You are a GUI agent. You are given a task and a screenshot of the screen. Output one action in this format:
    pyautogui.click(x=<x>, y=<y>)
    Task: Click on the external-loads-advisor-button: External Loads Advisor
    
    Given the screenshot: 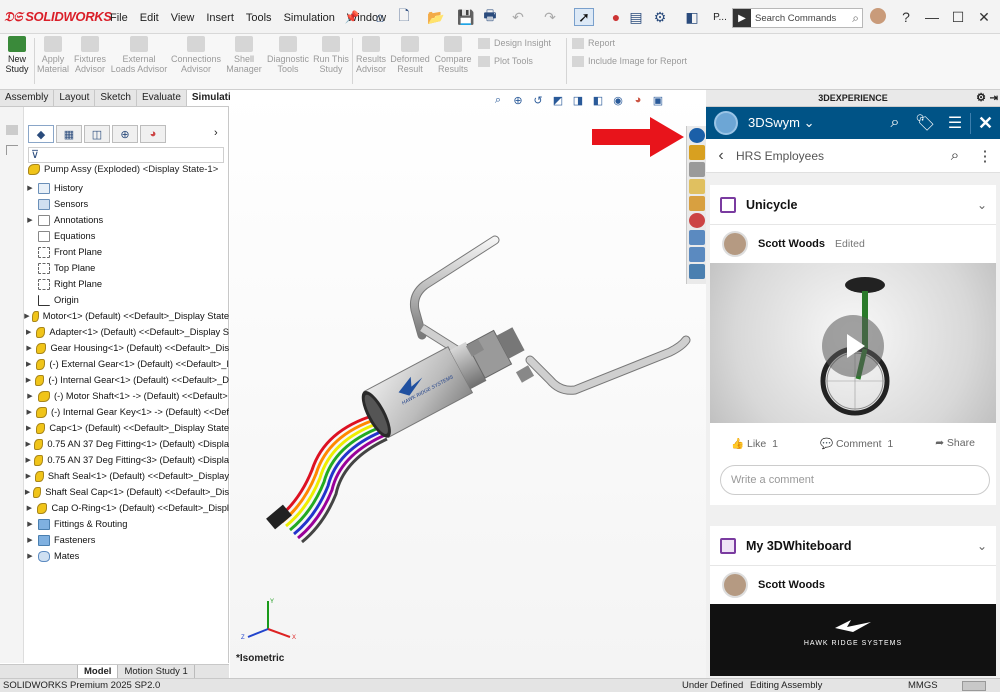 What is the action you would take?
    pyautogui.click(x=139, y=55)
    